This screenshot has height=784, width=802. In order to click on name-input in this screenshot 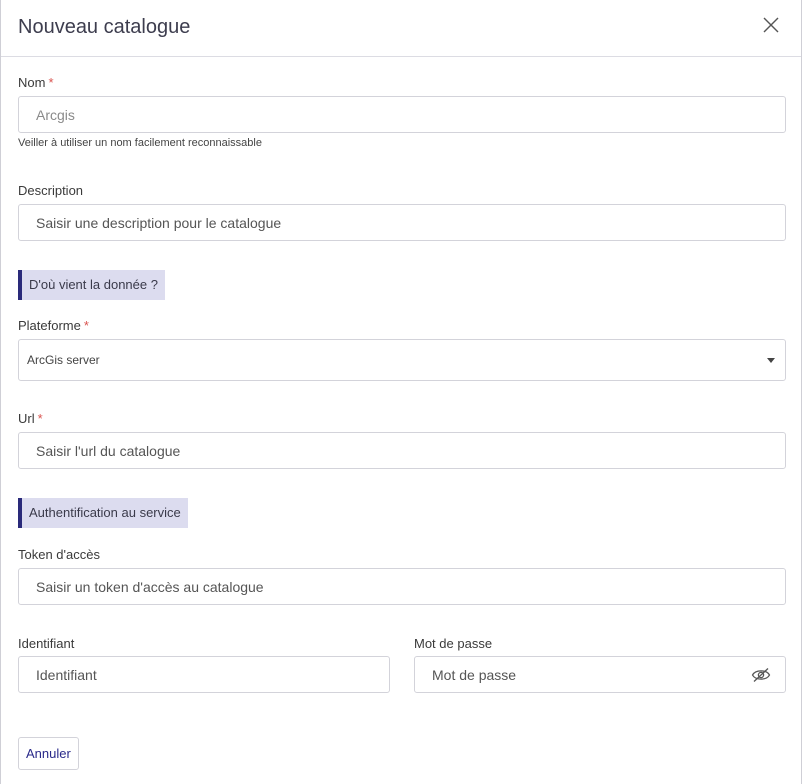, I will do `click(402, 114)`.